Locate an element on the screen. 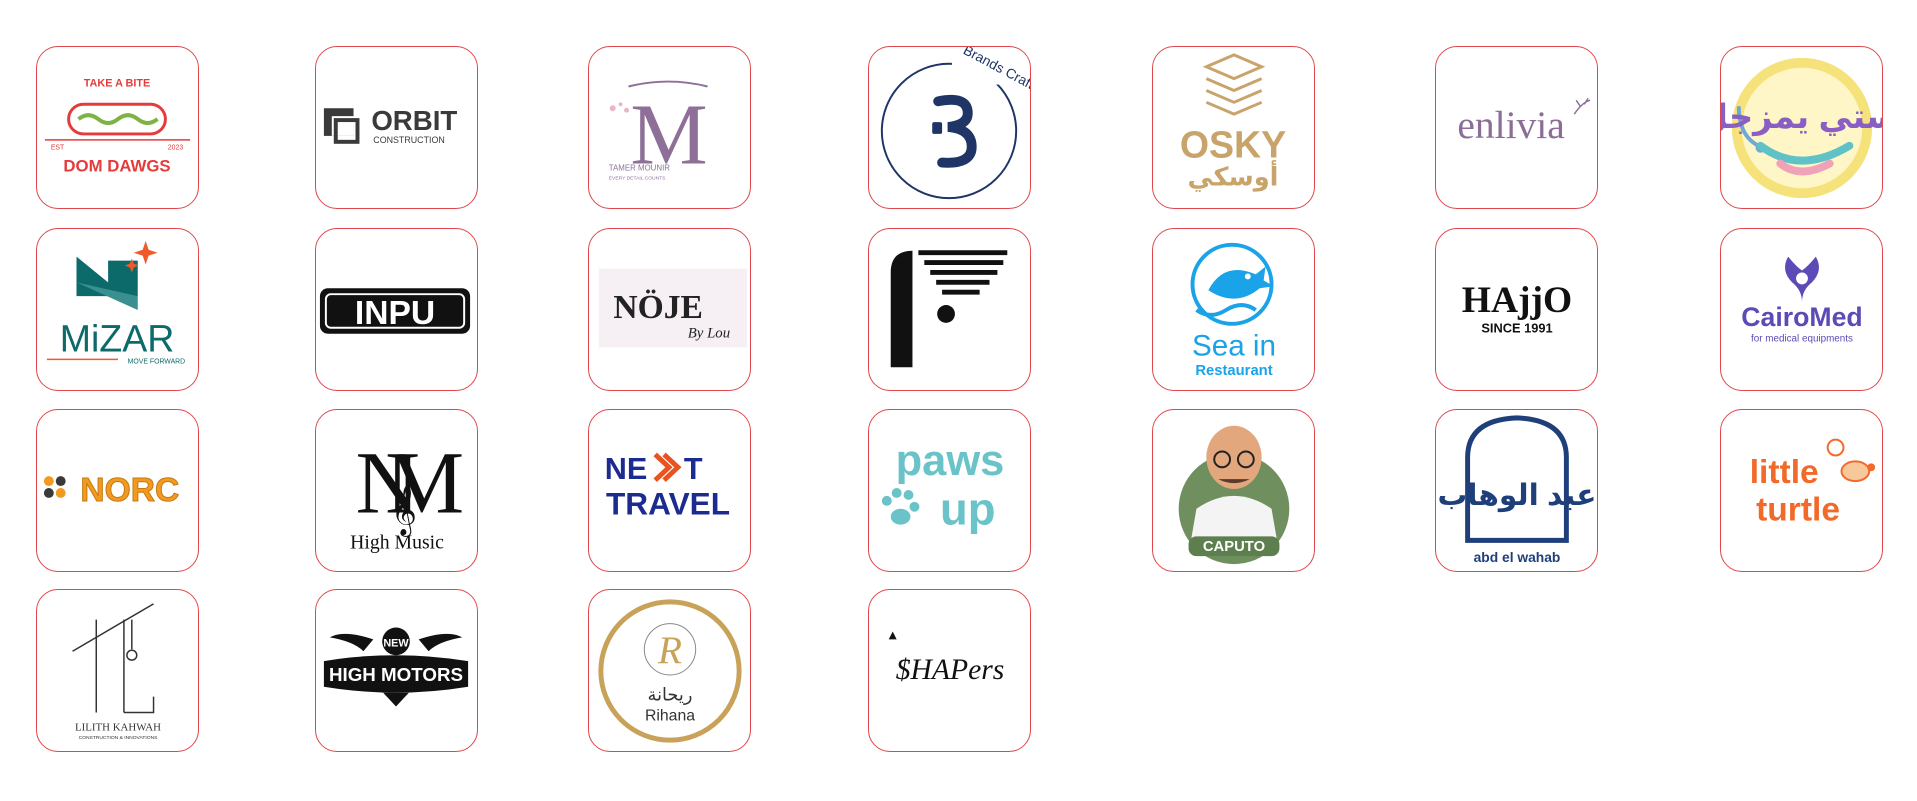 This screenshot has height=801, width=1917. logo-caputo: CAPUTO is located at coordinates (1233, 490).